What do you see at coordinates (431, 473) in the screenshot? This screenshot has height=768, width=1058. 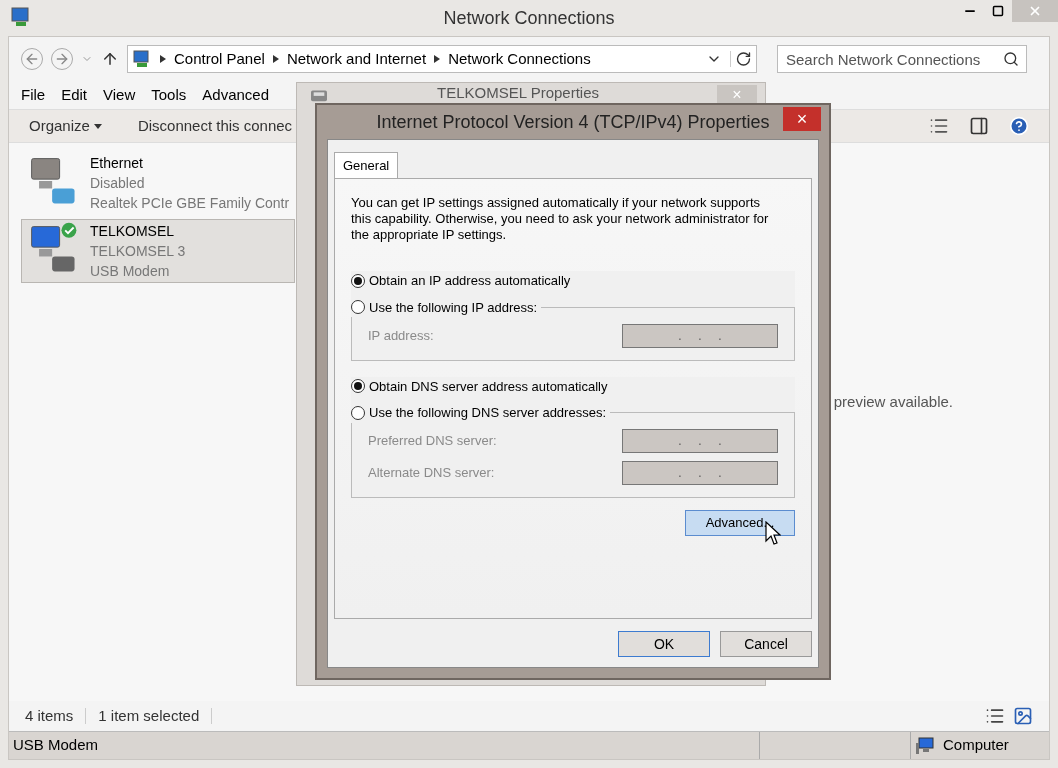 I see `field-label: Alternate DNS server:` at bounding box center [431, 473].